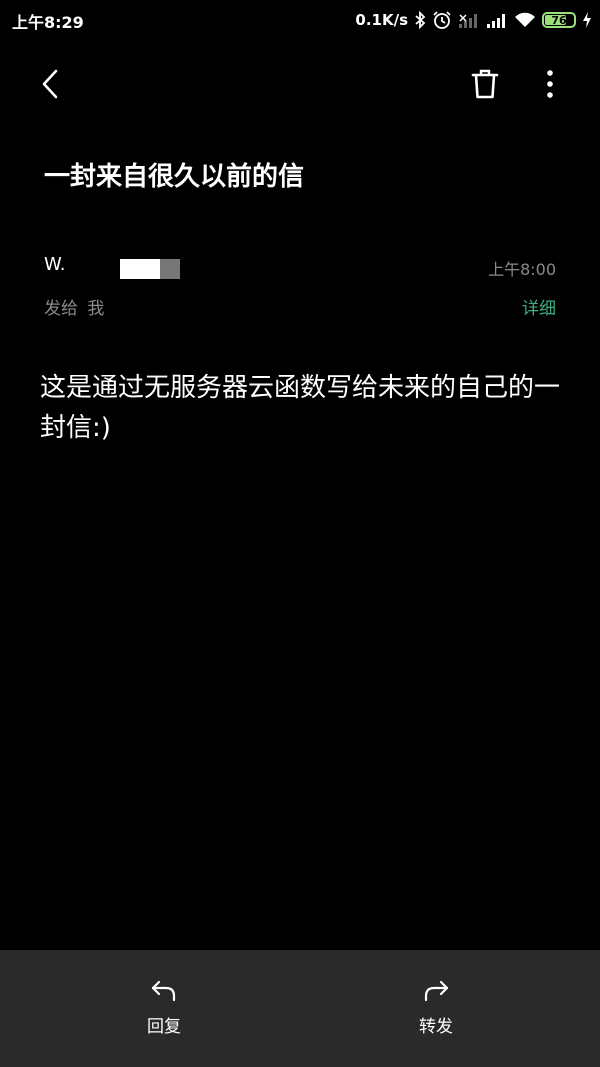  I want to click on status-icons: 0.1K/s 76, so click(473, 20).